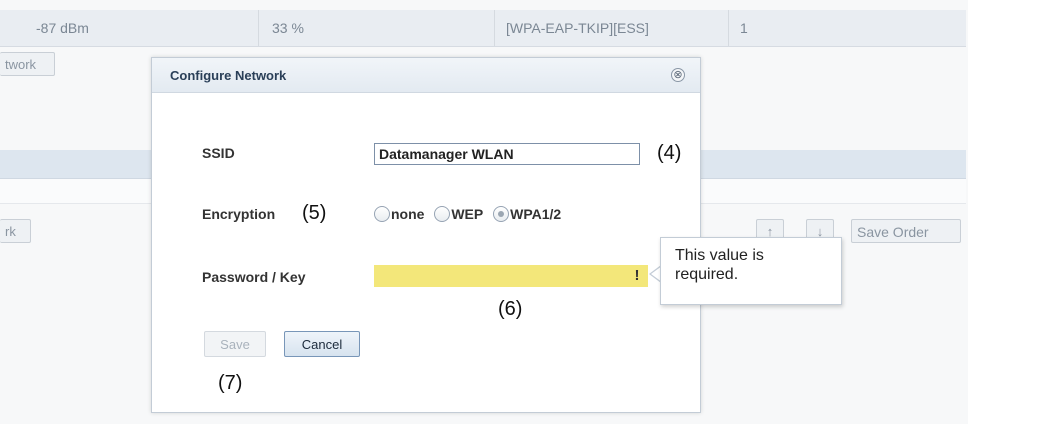 The image size is (1060, 424). Describe the element at coordinates (254, 277) in the screenshot. I see `password-label: Password / Key` at that location.